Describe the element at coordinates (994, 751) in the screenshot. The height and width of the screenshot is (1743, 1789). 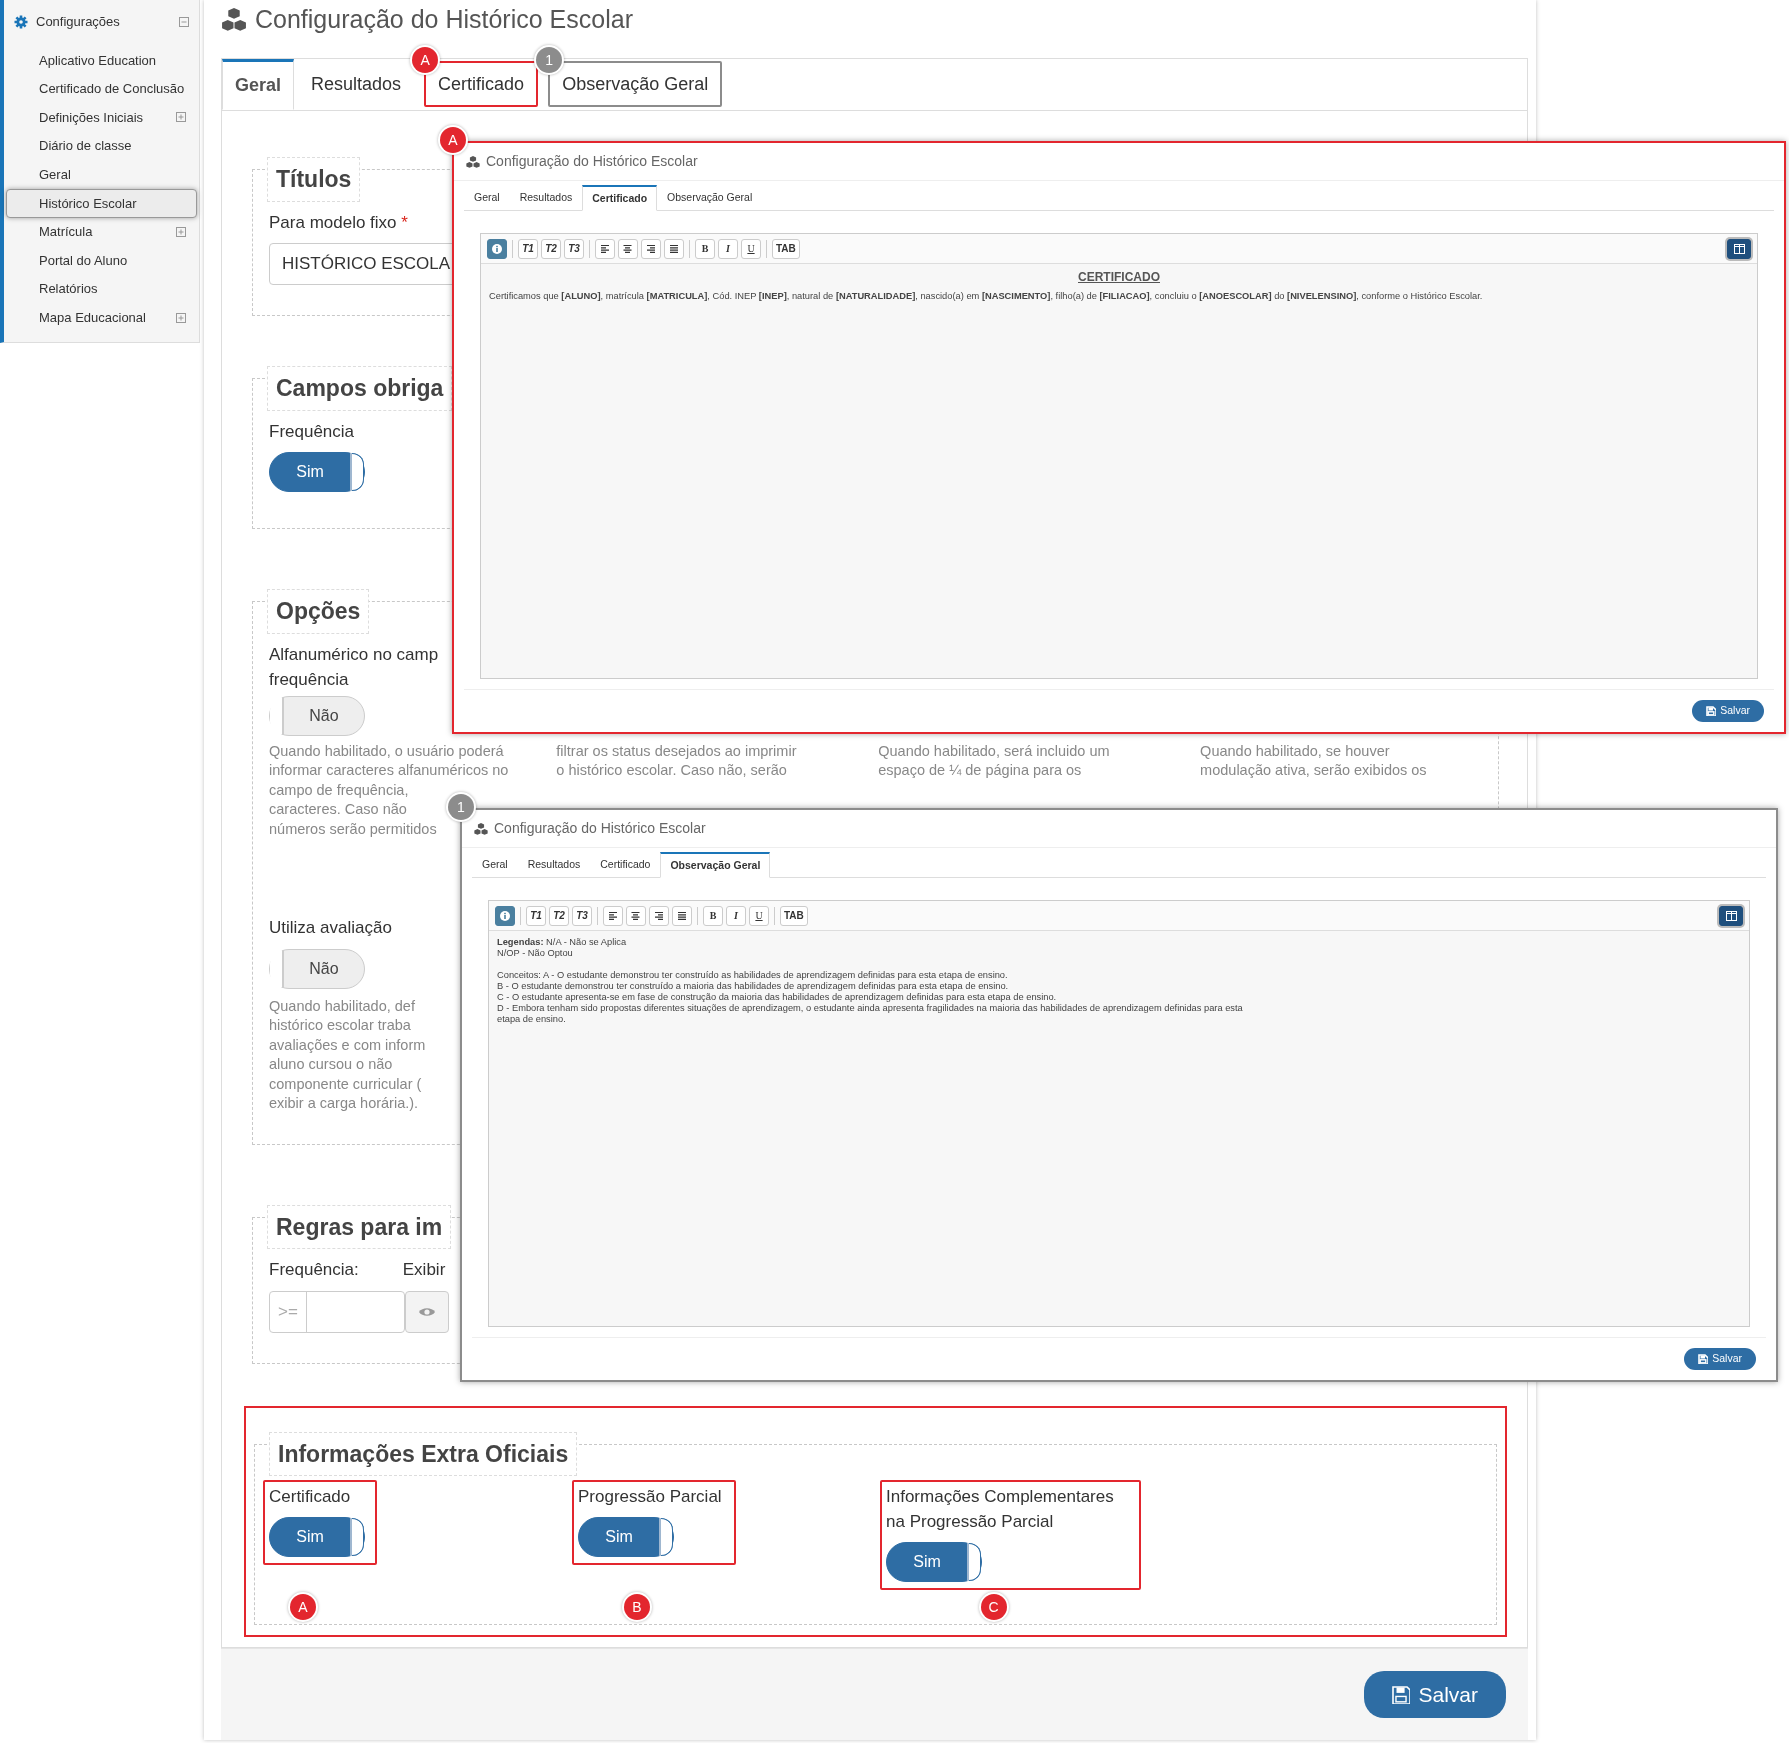
I see `help-line: Quando habilitado, será incluido um` at that location.